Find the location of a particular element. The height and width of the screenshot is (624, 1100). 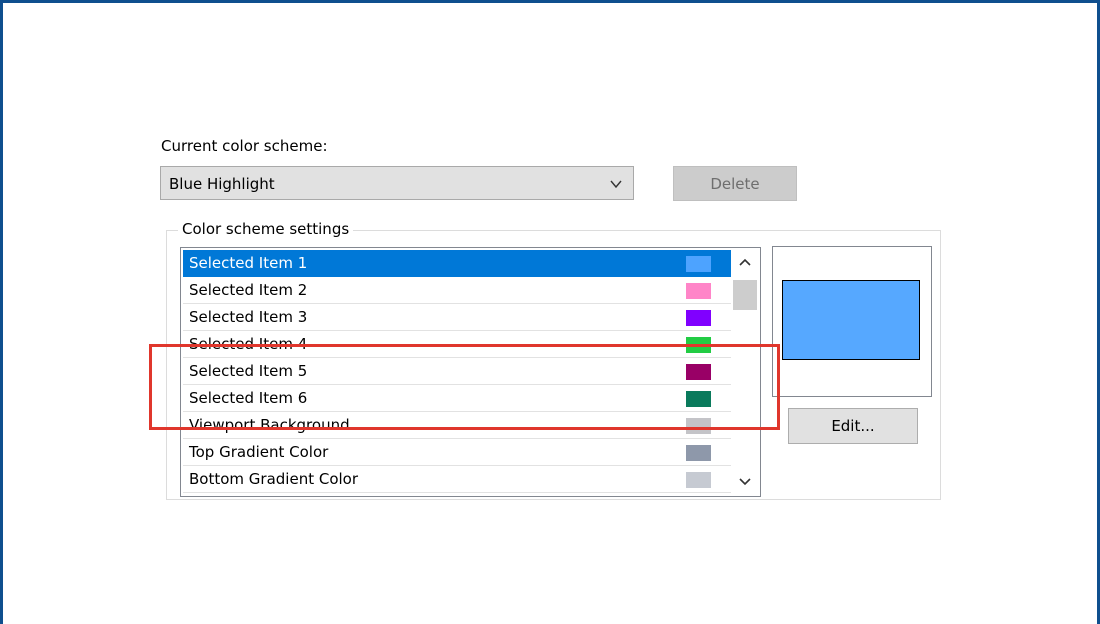

list-item: Selected Item 5 is located at coordinates (457, 371).